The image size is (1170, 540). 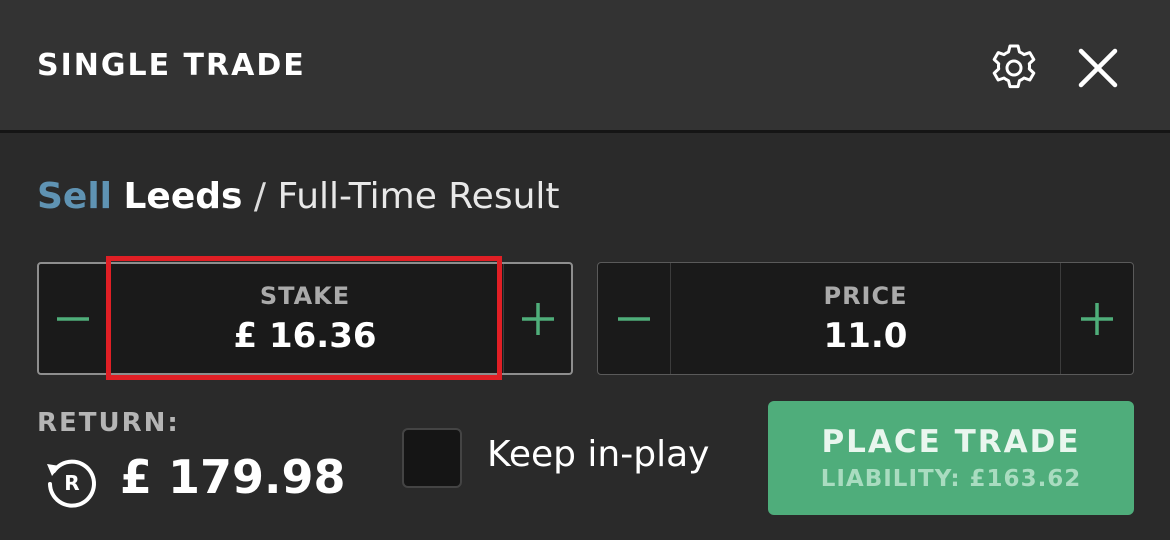 I want to click on liability-text: LIABILITY: £163.62, so click(x=951, y=479).